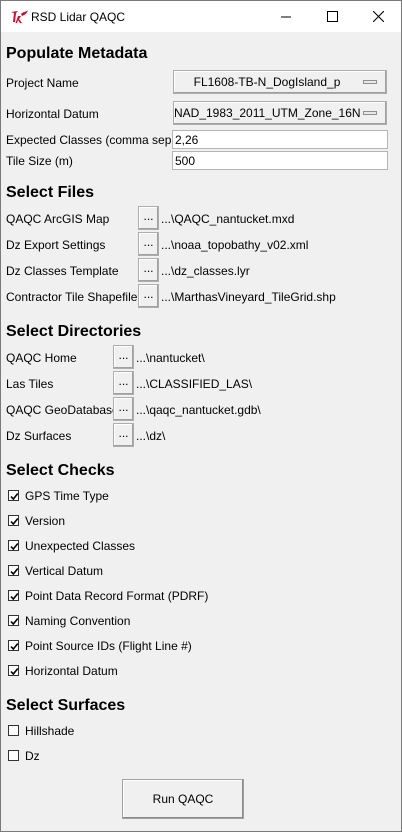 This screenshot has height=832, width=402. Describe the element at coordinates (170, 358) in the screenshot. I see `dir-path-qaqc-home: ...\nantucket\` at that location.